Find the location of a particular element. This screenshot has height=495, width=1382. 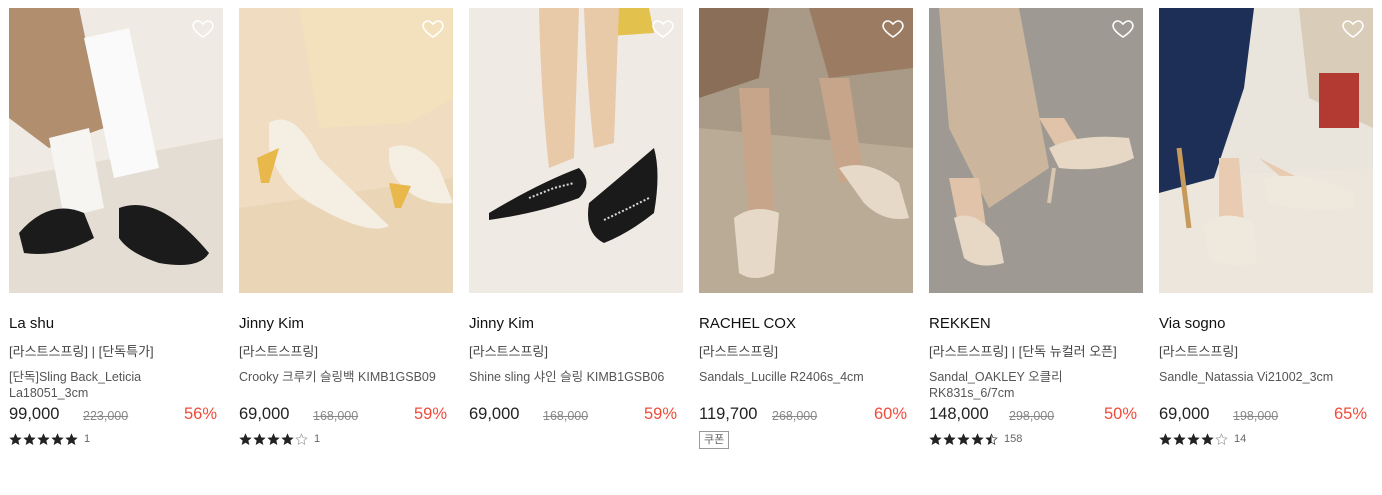

price-row: 119,700 268,000 60% is located at coordinates (806, 414).